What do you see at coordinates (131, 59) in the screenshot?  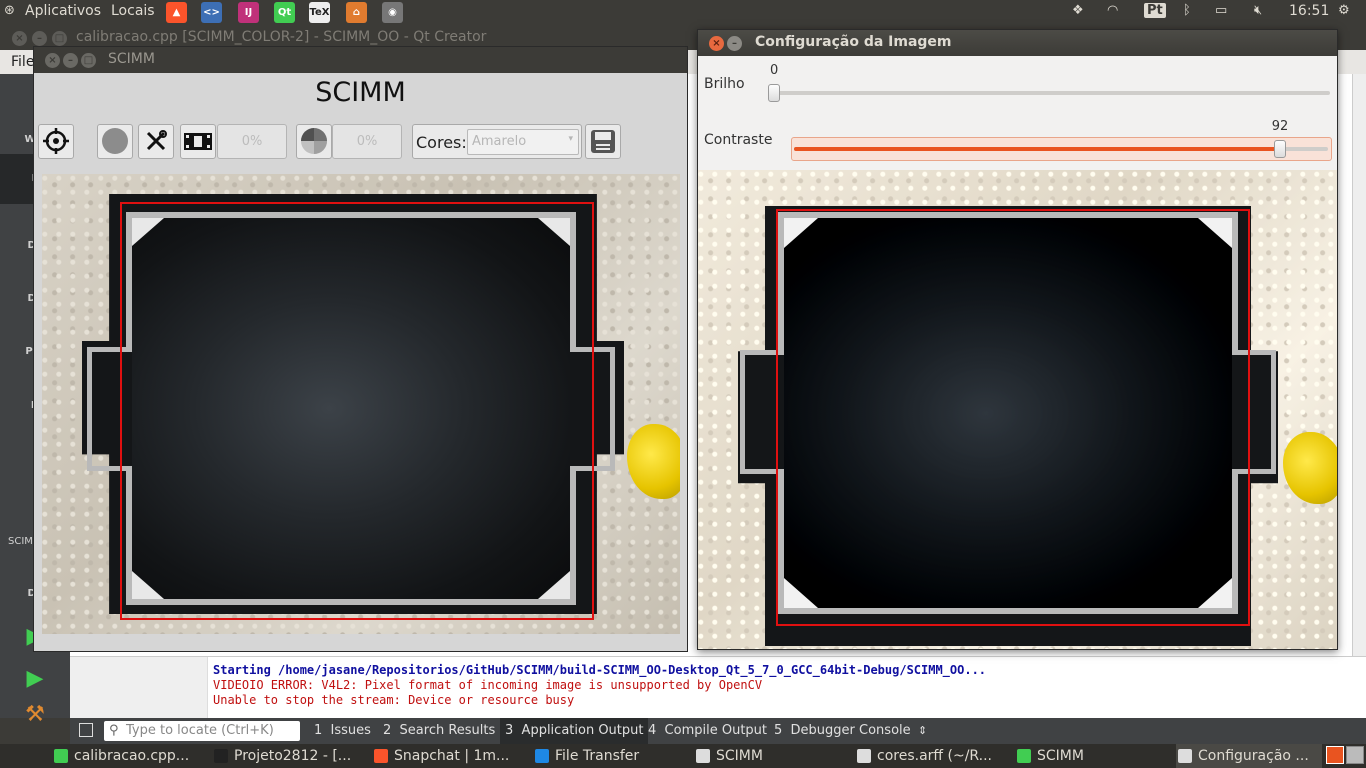 I see `scimm-window-title: SCIMM` at bounding box center [131, 59].